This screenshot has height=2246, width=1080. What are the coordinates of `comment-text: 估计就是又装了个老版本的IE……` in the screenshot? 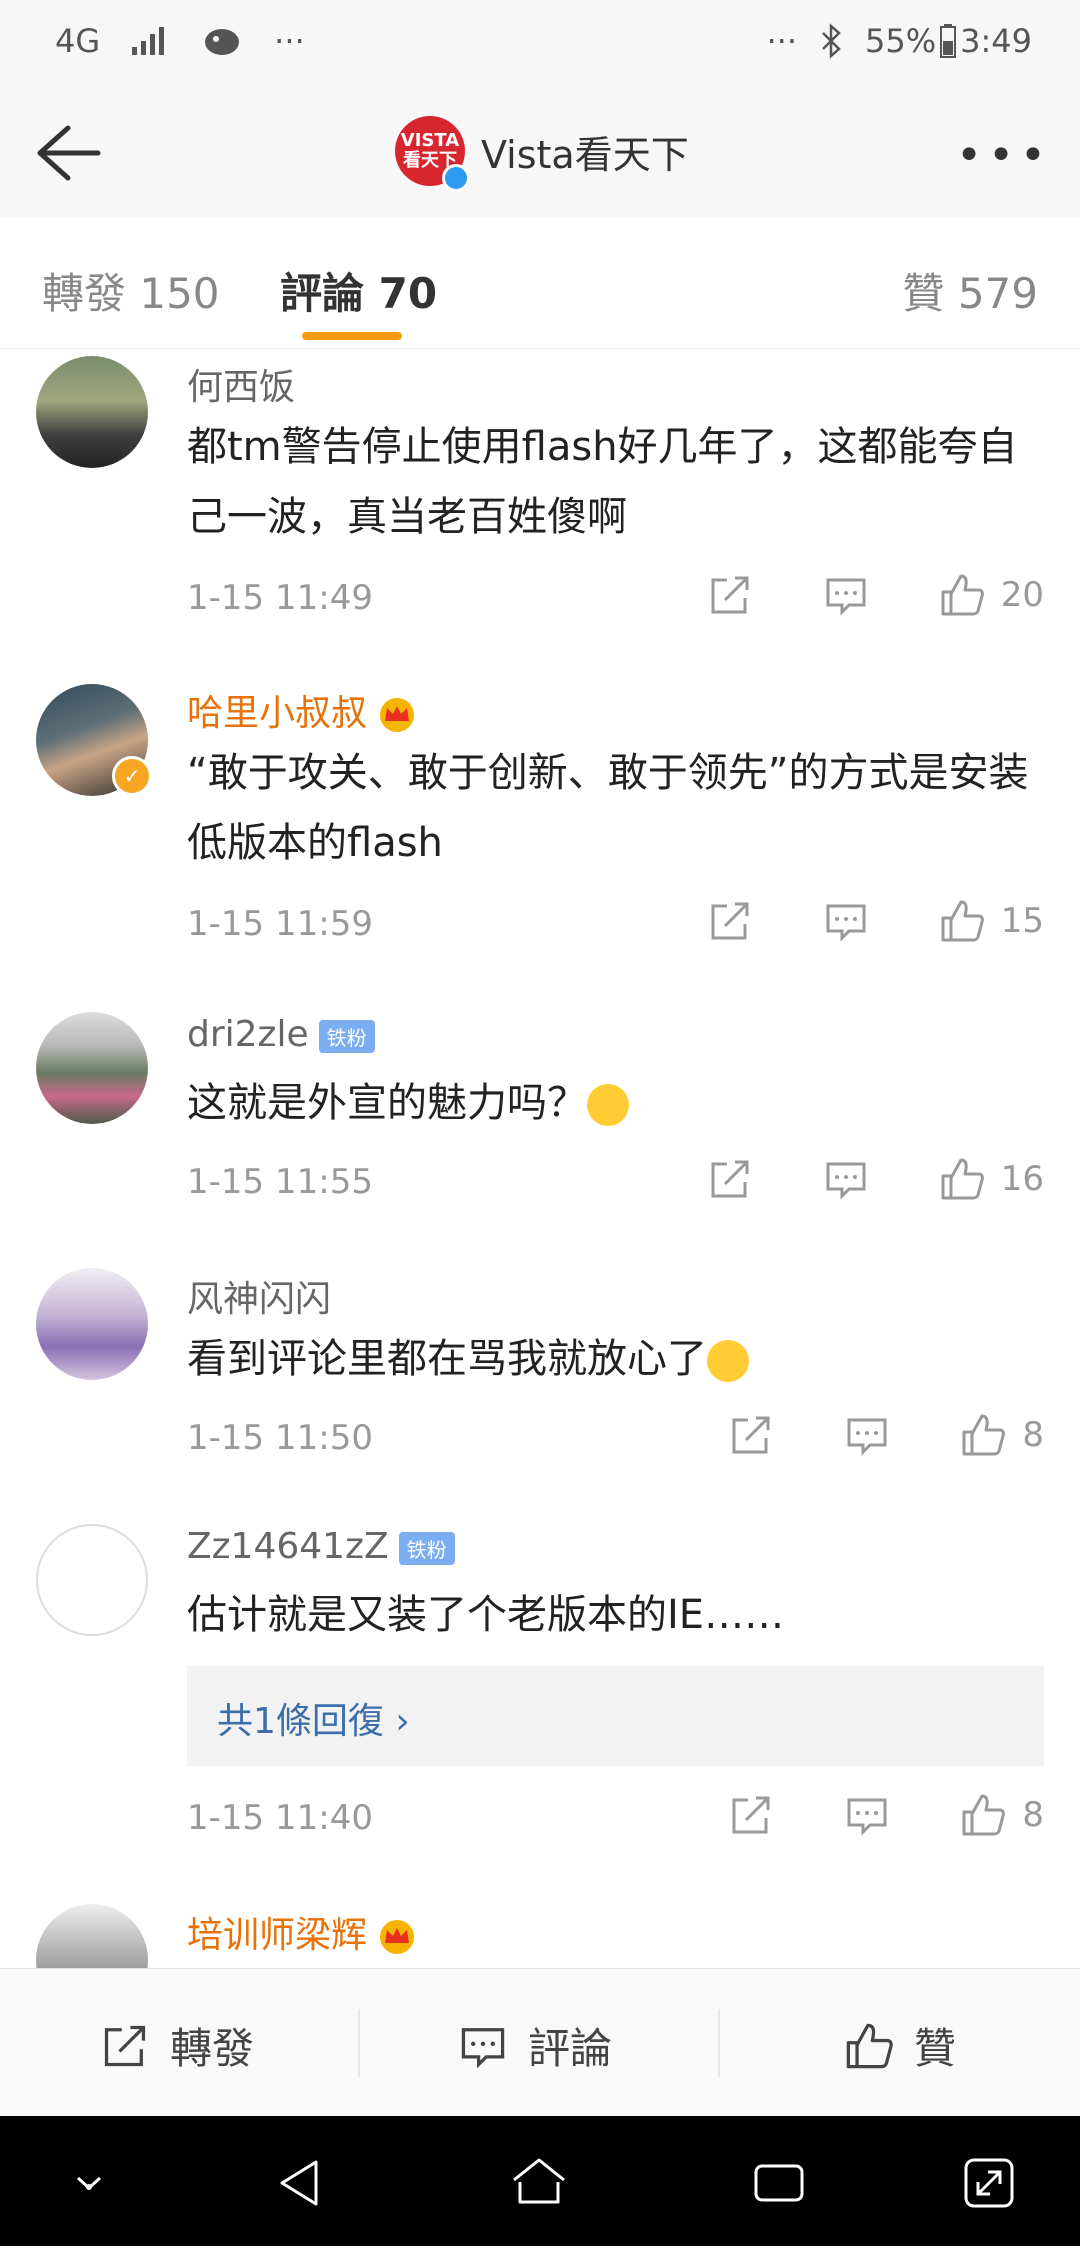 It's located at (486, 1615).